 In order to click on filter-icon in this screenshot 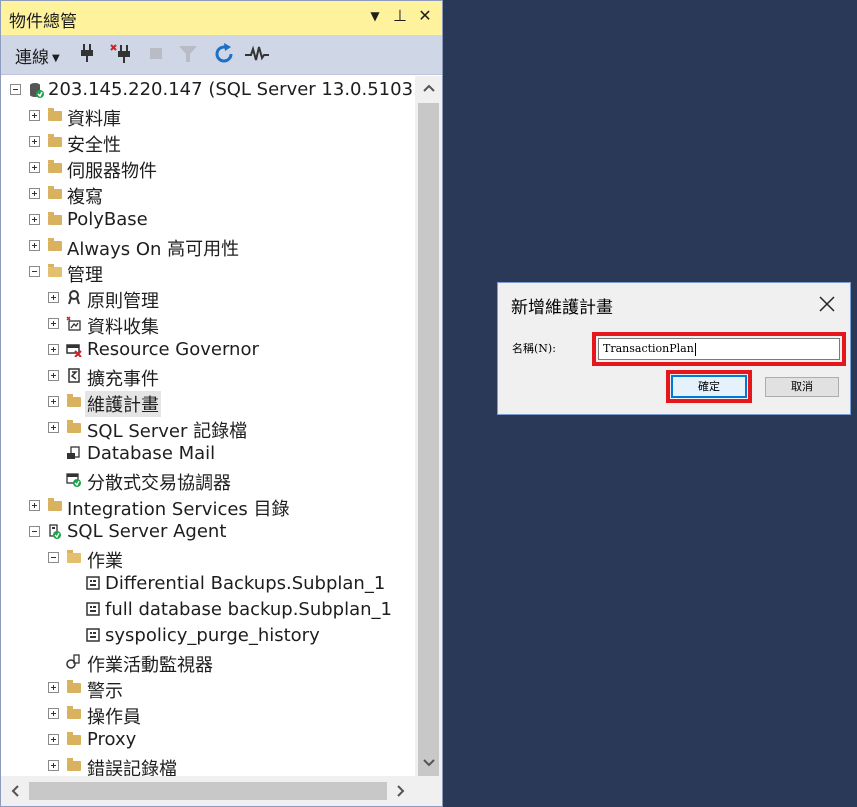, I will do `click(188, 55)`.